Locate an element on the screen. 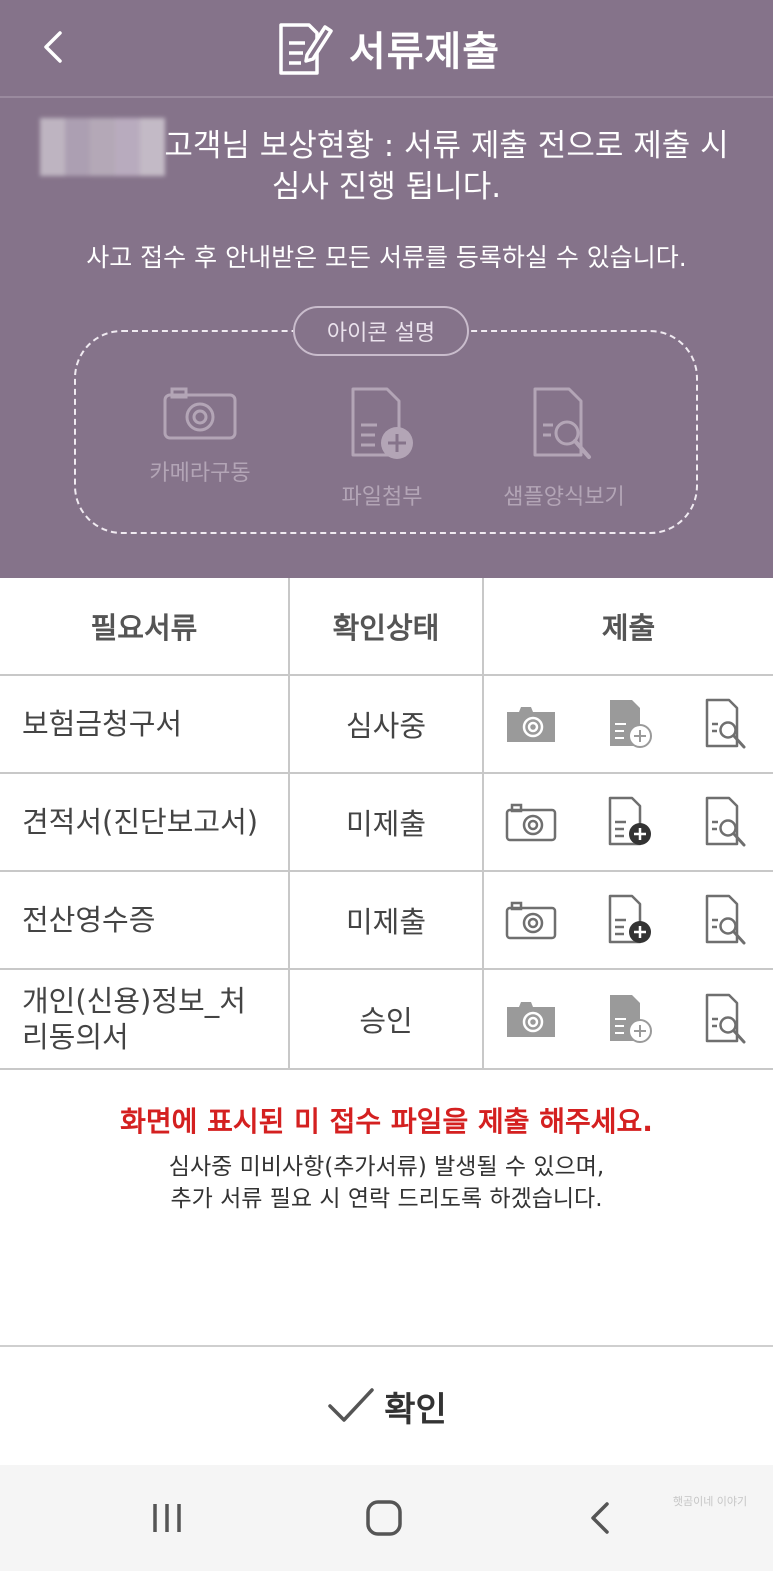 The height and width of the screenshot is (1571, 773). table-row: 개인(신용)정보_처 리동의서 승인 is located at coordinates (386, 1020).